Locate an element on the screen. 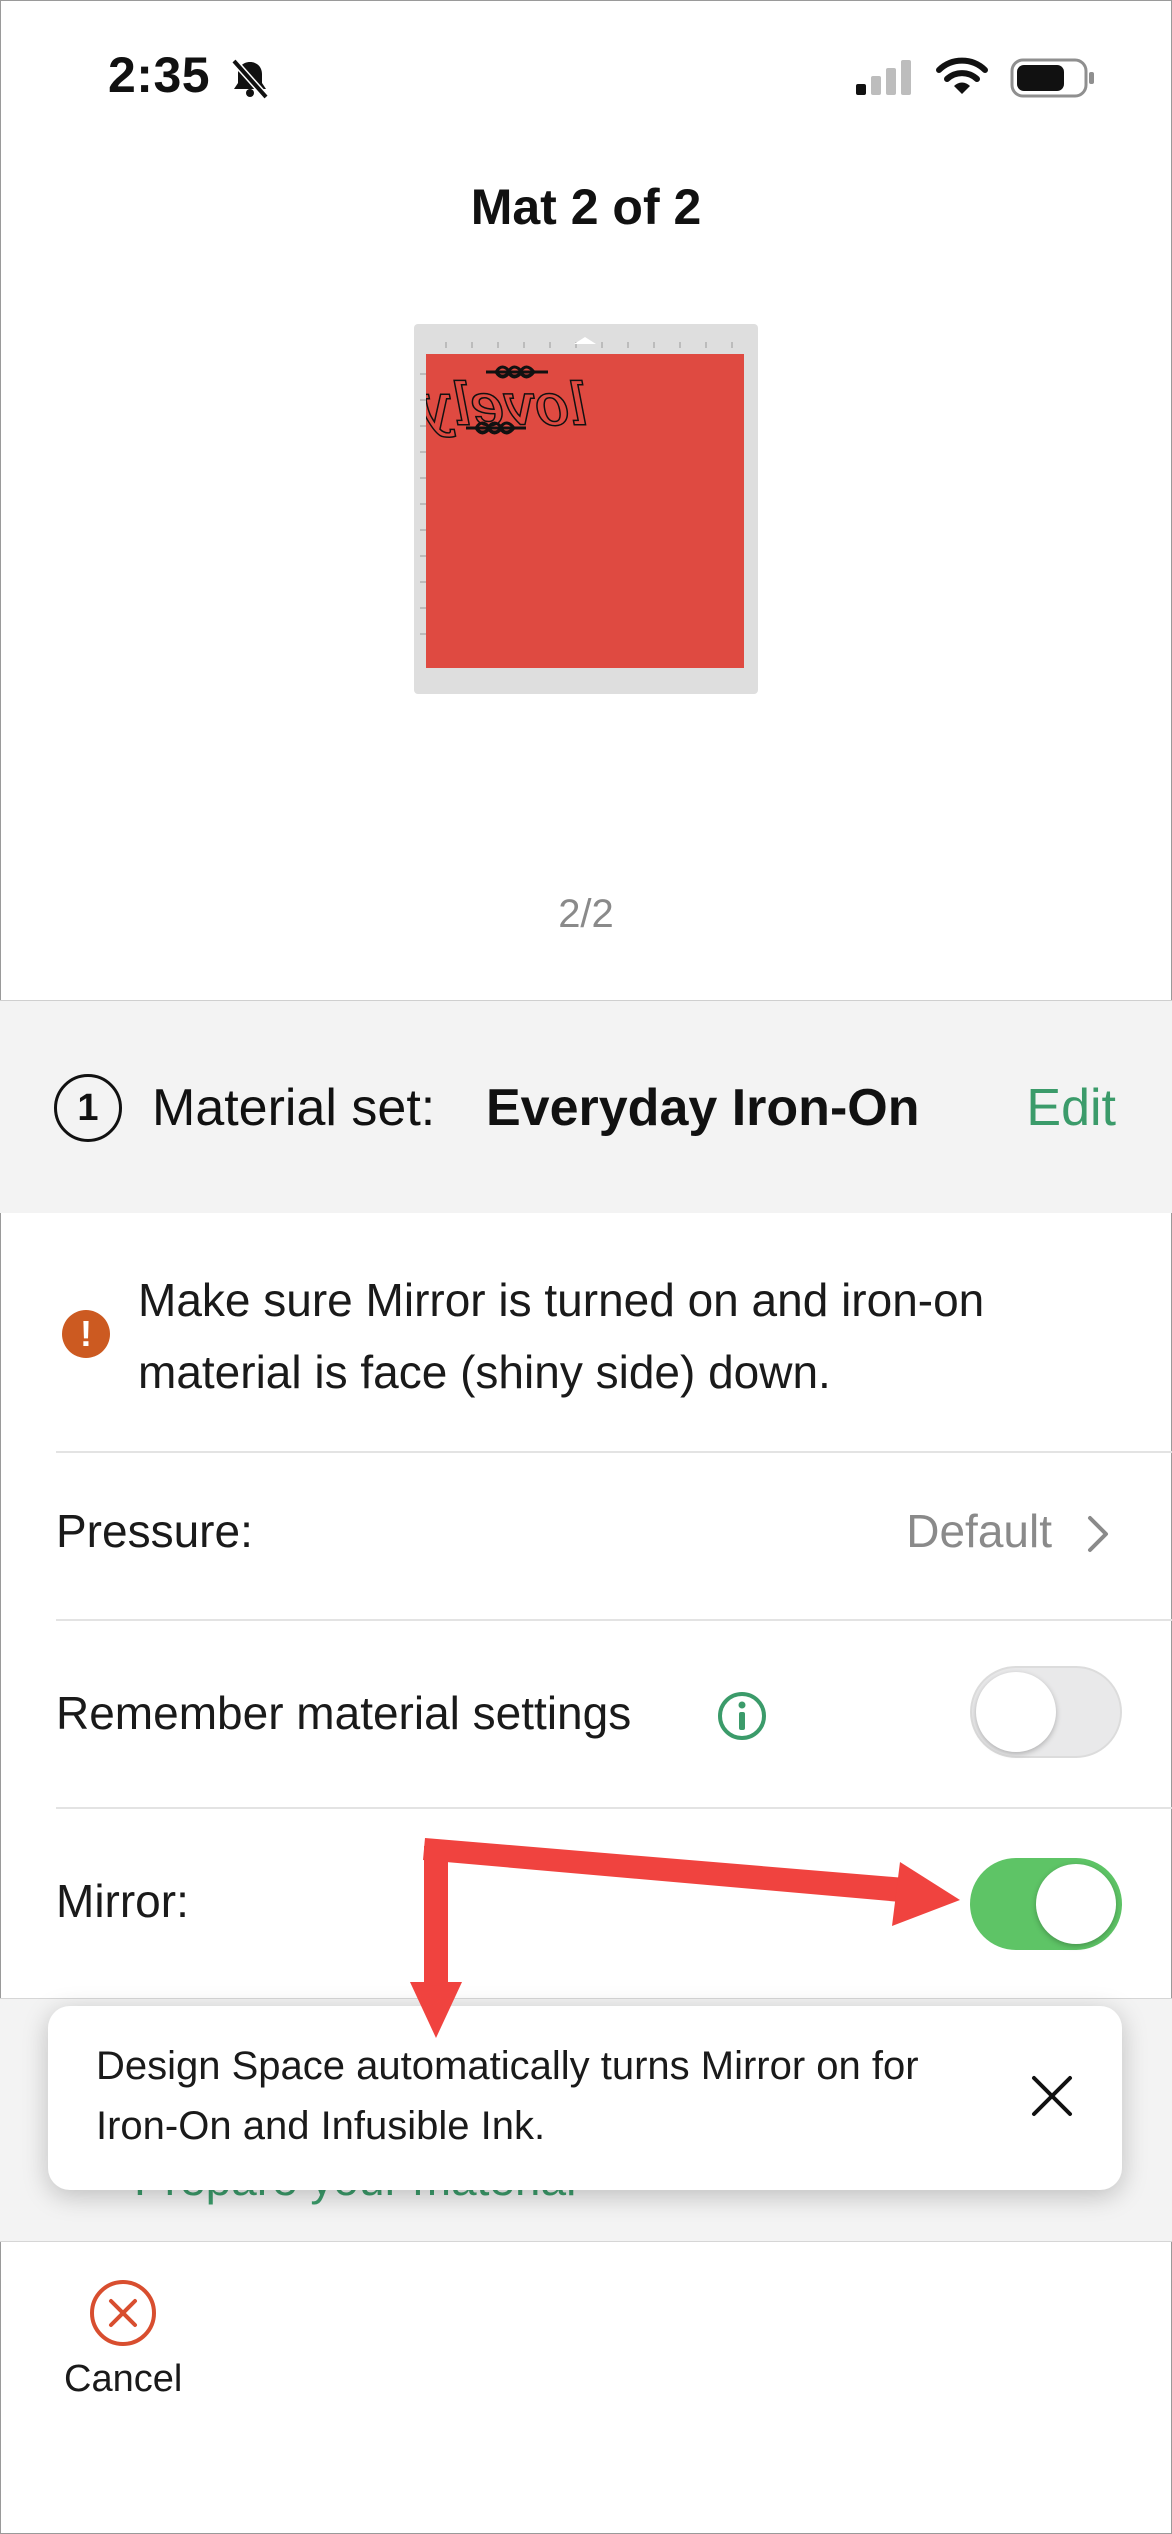 The image size is (1172, 2534). cancel-icon is located at coordinates (123, 2313).